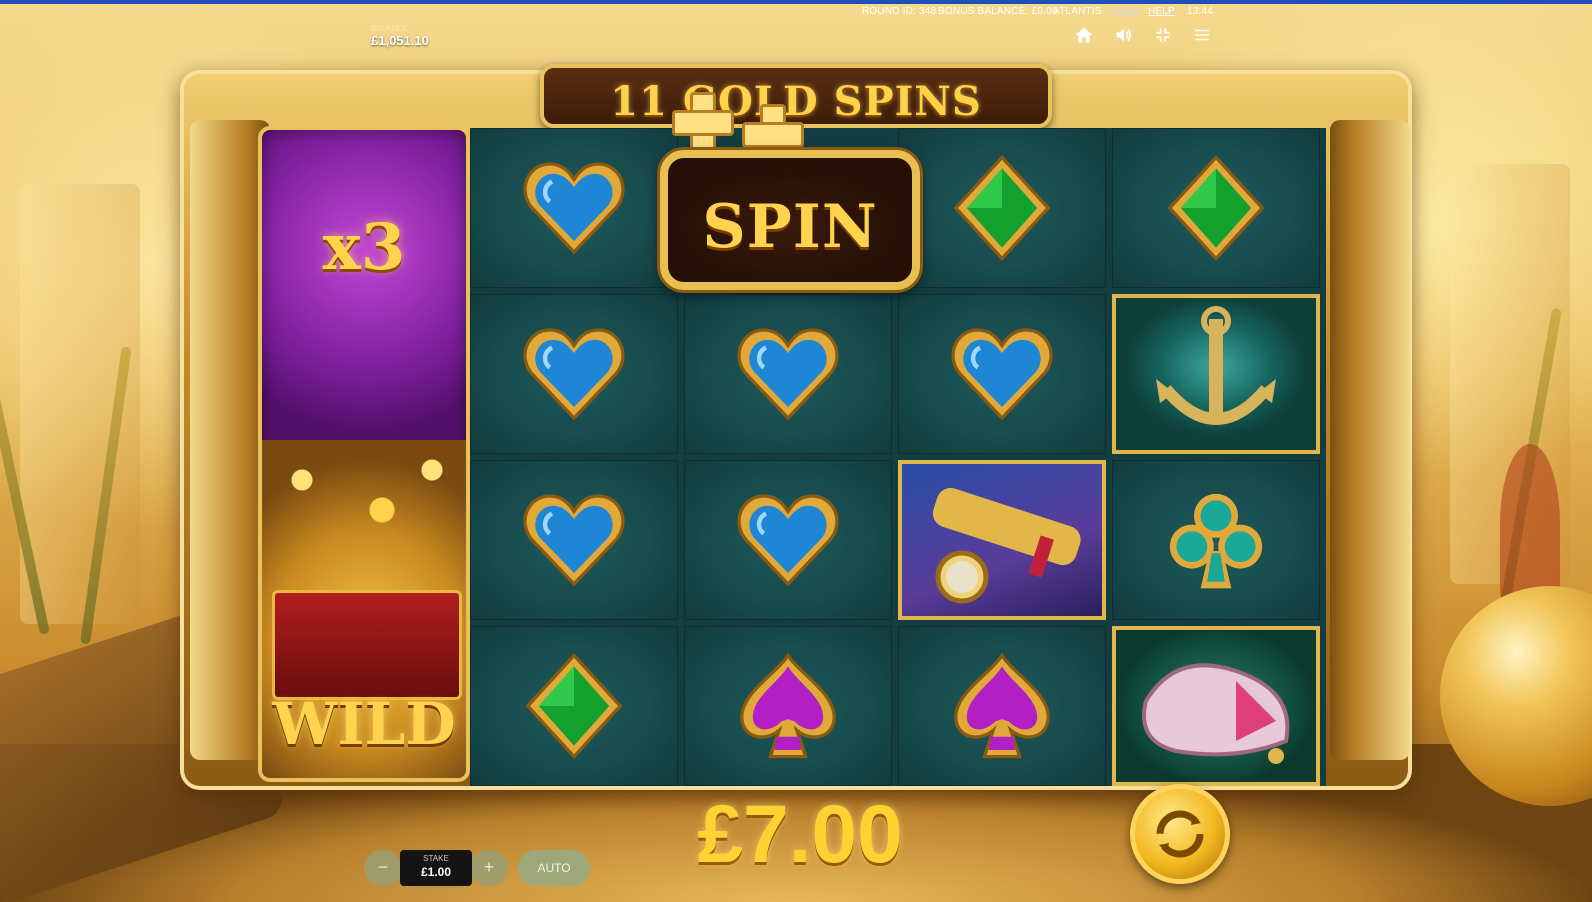 This screenshot has height=902, width=1592. What do you see at coordinates (790, 227) in the screenshot?
I see `extra-spin-label: SPIN` at bounding box center [790, 227].